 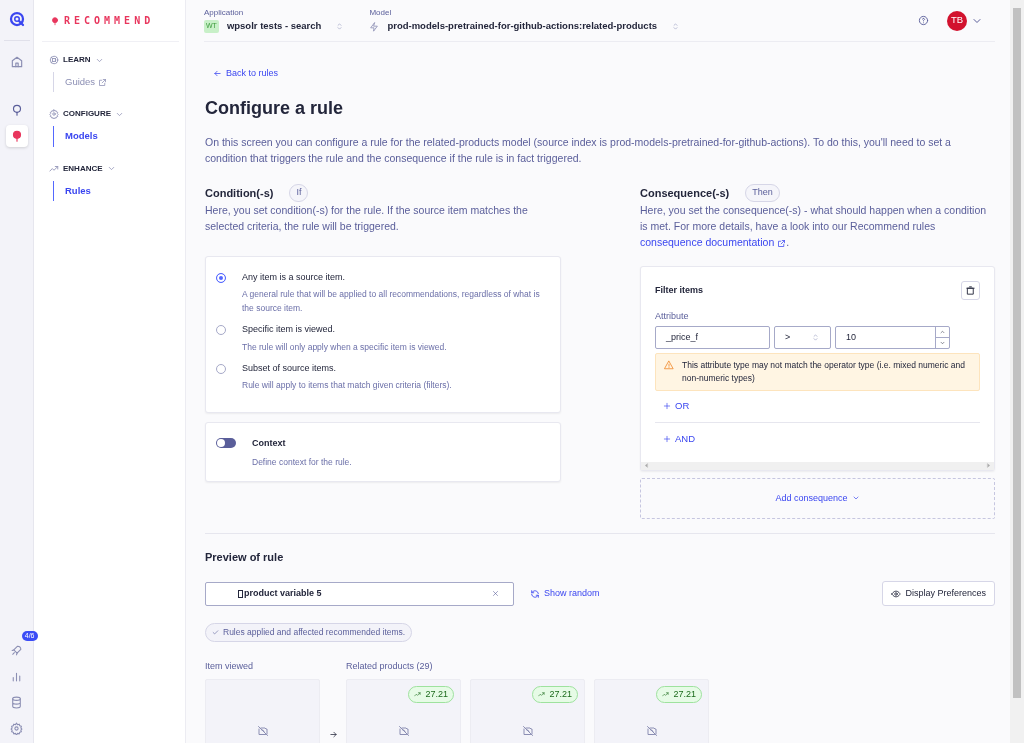 What do you see at coordinates (83, 60) in the screenshot?
I see `section-toggle: LEARN` at bounding box center [83, 60].